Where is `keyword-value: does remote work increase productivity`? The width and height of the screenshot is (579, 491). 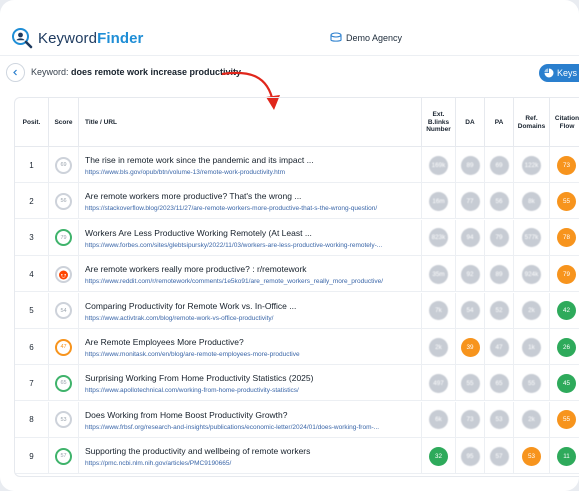
keyword-value: does remote work increase productivity is located at coordinates (156, 72).